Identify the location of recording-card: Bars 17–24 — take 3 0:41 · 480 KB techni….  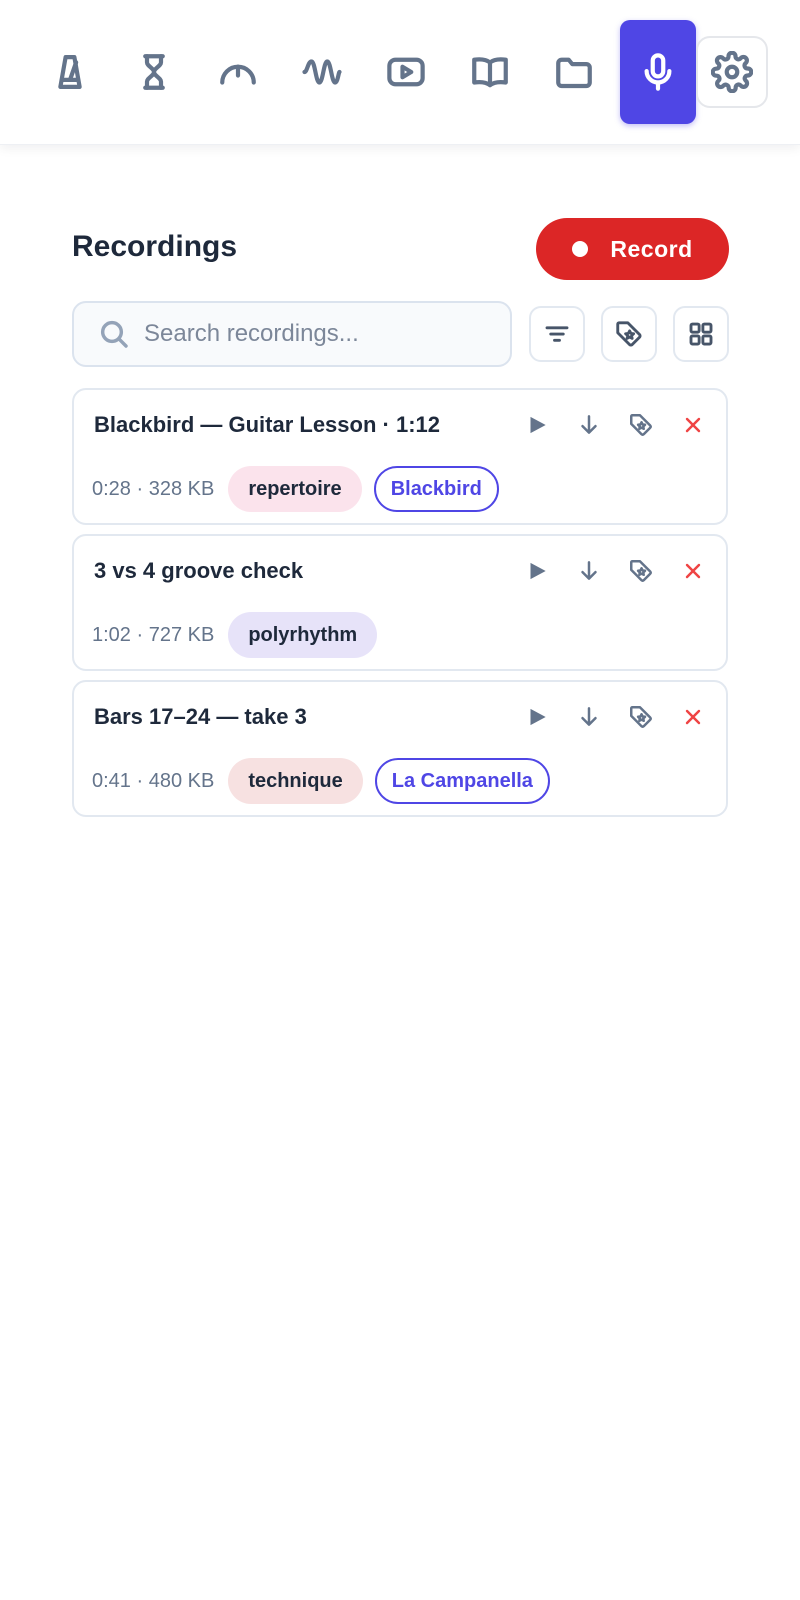
(400, 748).